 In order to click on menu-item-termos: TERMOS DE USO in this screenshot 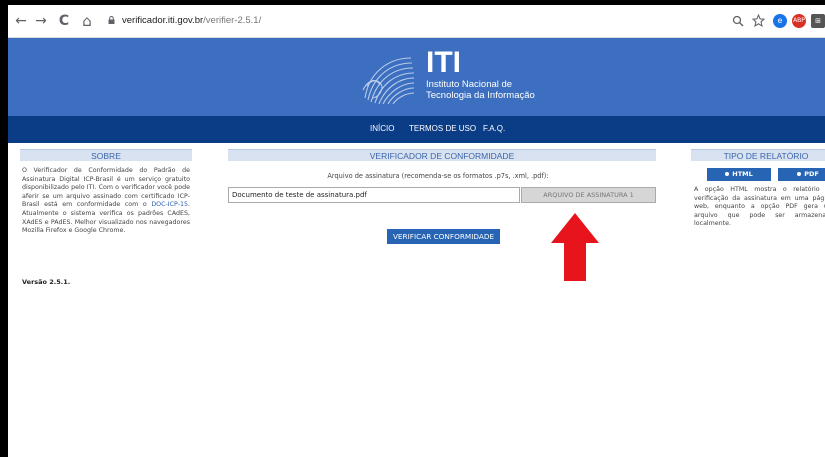, I will do `click(442, 128)`.